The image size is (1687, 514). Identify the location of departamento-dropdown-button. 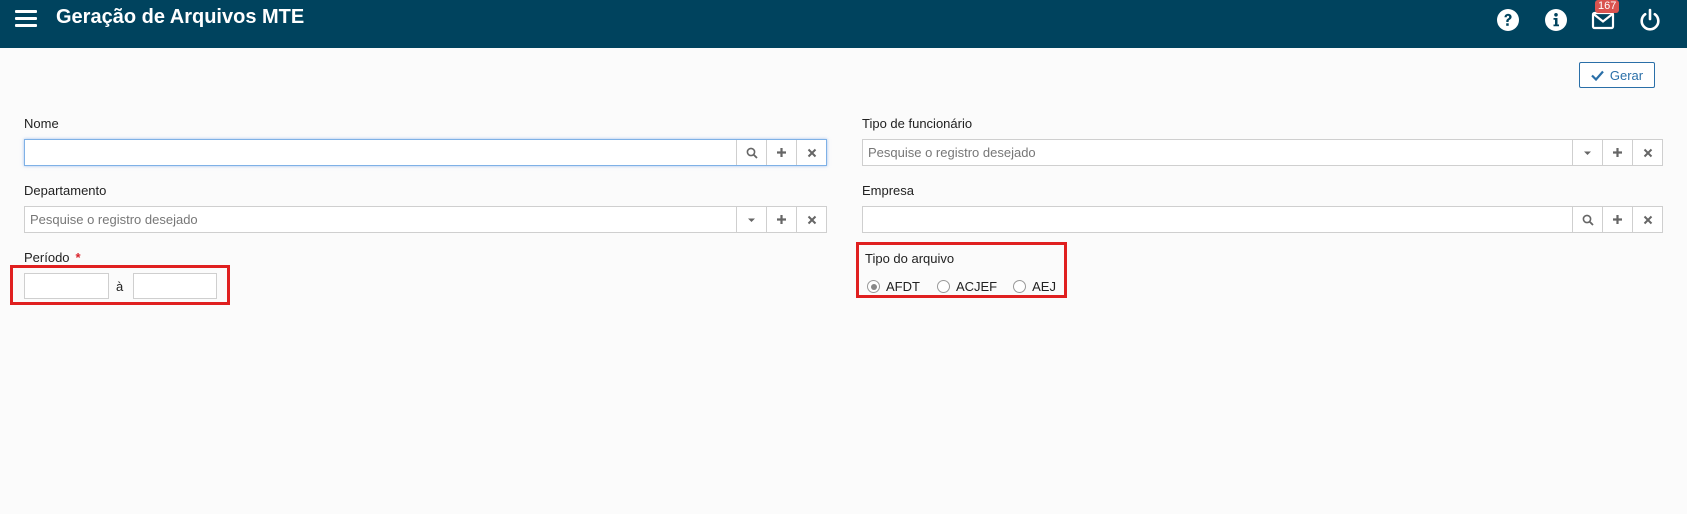
(751, 219).